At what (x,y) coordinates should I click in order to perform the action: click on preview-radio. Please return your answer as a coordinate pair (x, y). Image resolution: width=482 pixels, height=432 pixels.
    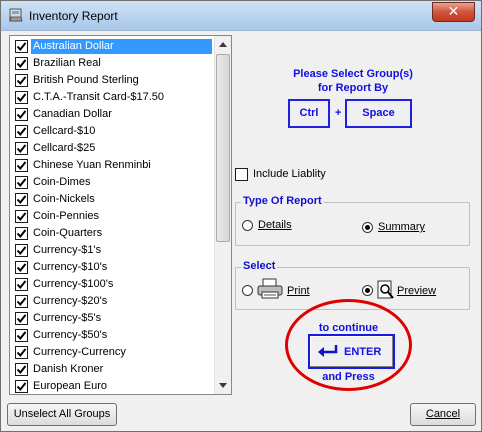
    Looking at the image, I should click on (367, 290).